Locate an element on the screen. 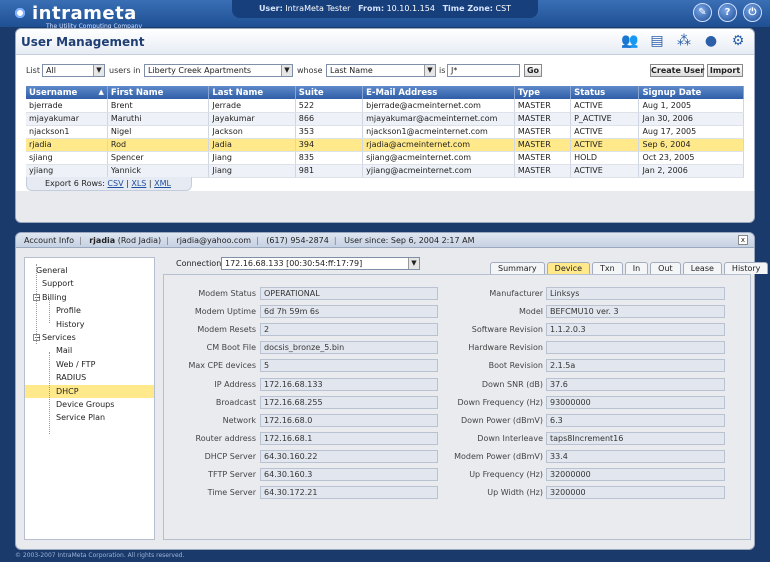  connection-label: Connection is located at coordinates (199, 263).